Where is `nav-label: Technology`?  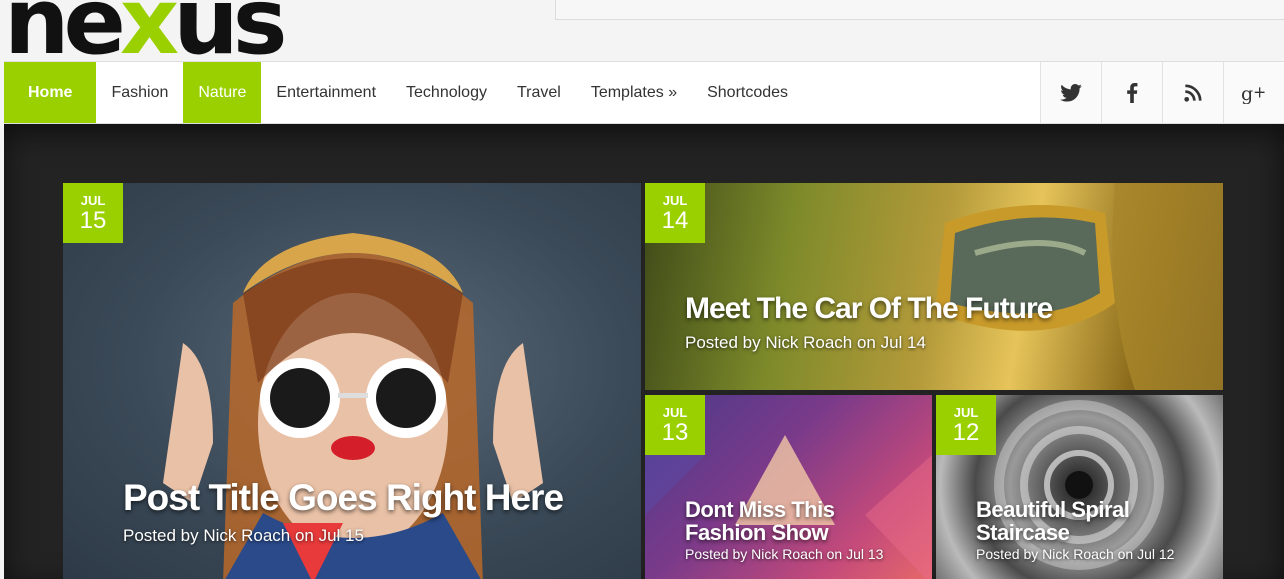
nav-label: Technology is located at coordinates (446, 92).